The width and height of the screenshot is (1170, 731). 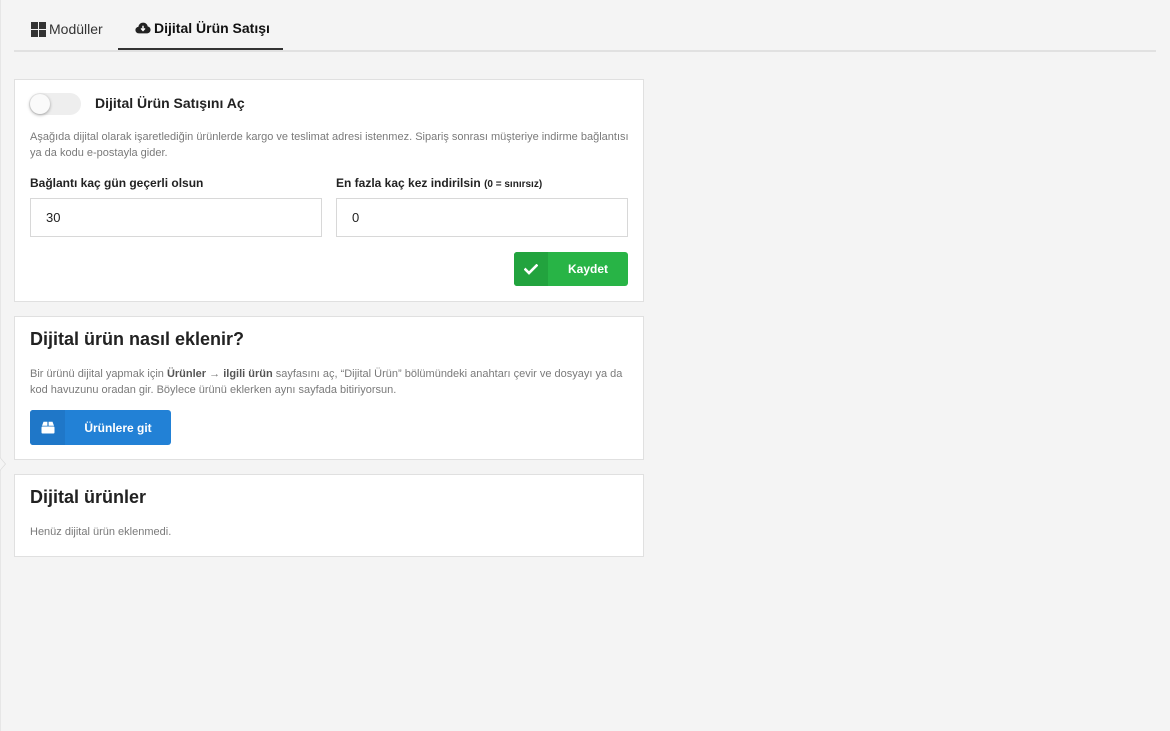 What do you see at coordinates (98, 374) in the screenshot?
I see `how-to-text-1: Bir ürünü dijital yapmak için` at bounding box center [98, 374].